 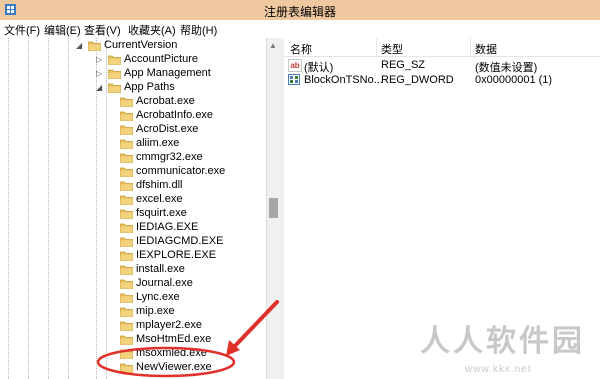 I want to click on highlight-ellipse, so click(x=166, y=362).